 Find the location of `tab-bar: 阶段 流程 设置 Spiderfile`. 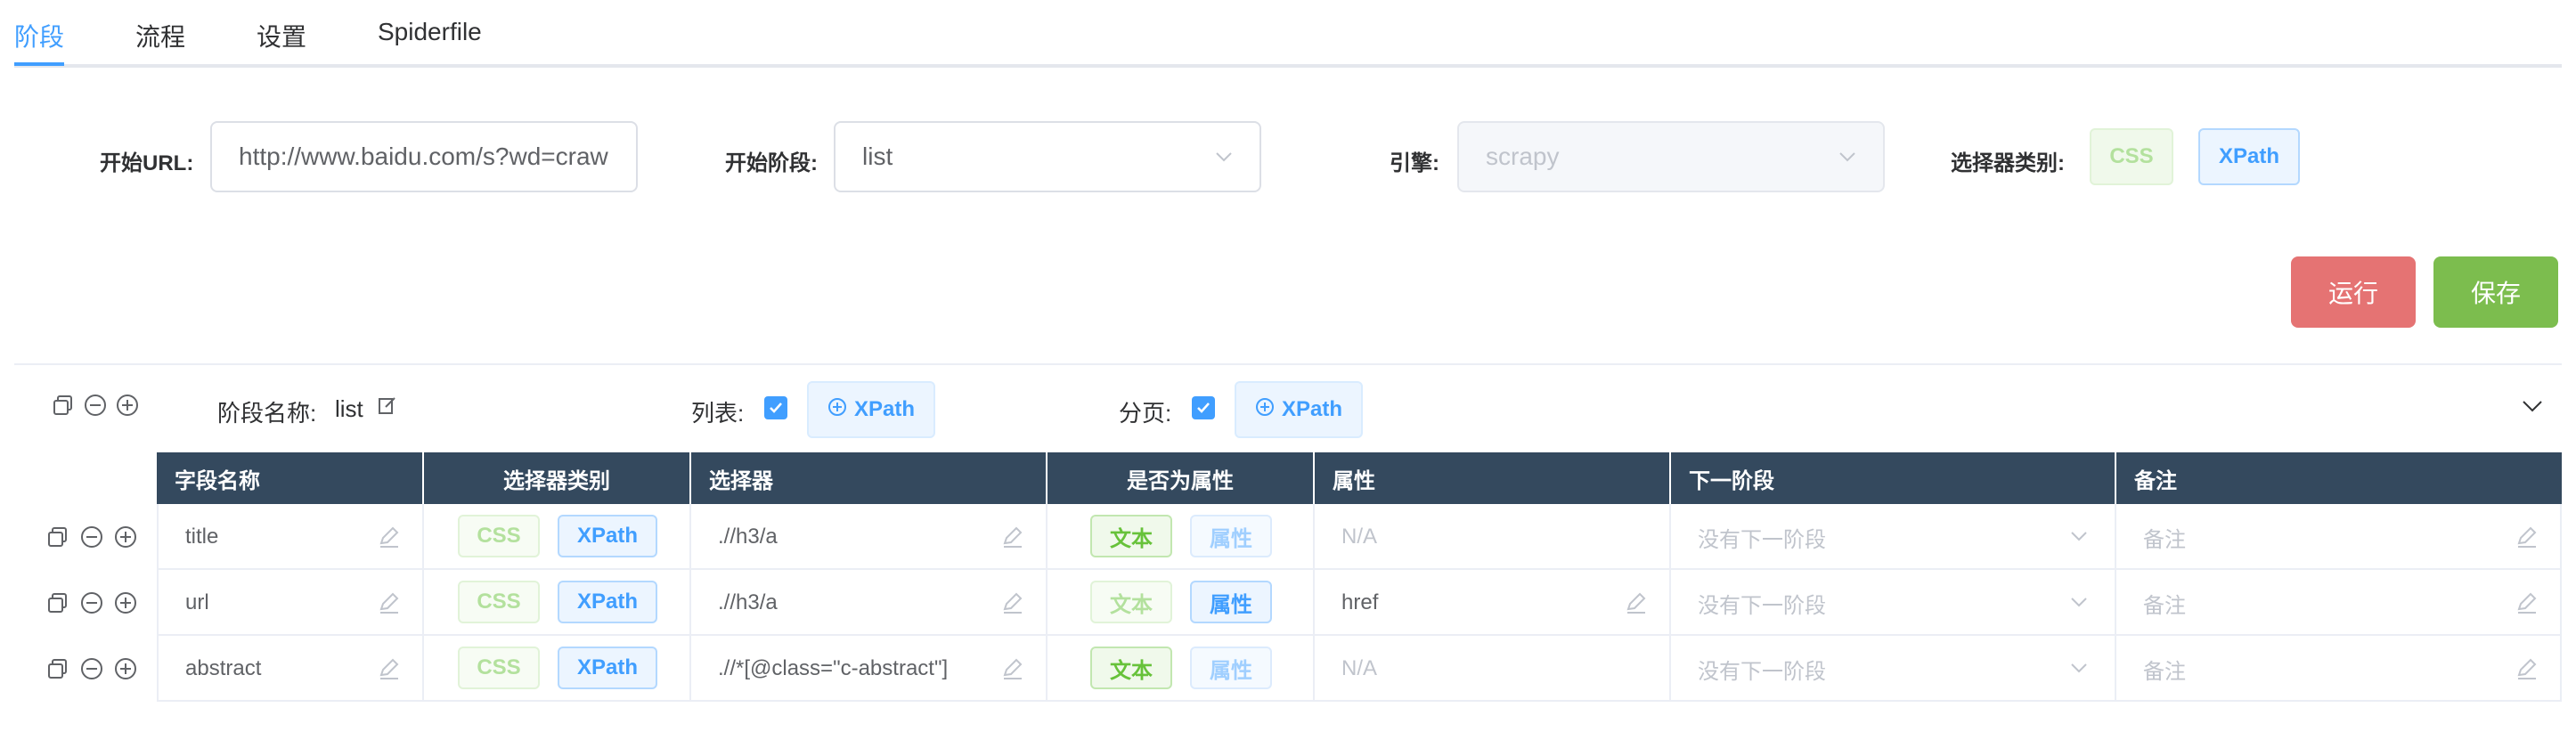

tab-bar: 阶段 流程 设置 Spiderfile is located at coordinates (1288, 34).